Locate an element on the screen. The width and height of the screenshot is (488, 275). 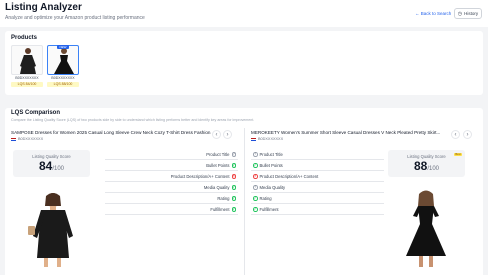
left-criterion-fulfillment: Fulfillment ✓ is located at coordinates (171, 210).